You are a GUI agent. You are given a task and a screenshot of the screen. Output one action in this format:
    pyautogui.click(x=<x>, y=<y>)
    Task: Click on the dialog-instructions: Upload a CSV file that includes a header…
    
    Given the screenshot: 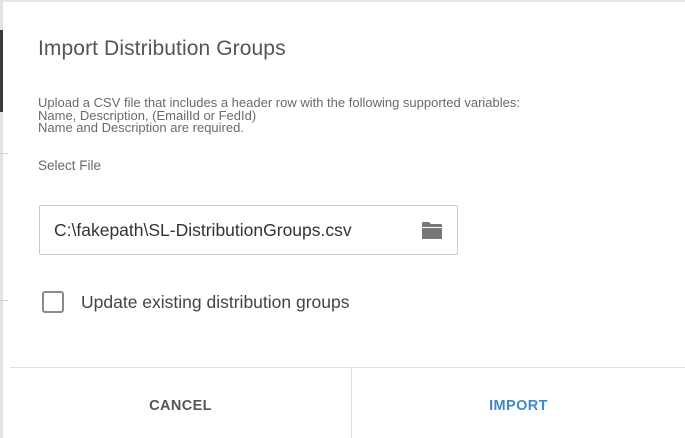 What is the action you would take?
    pyautogui.click(x=279, y=115)
    